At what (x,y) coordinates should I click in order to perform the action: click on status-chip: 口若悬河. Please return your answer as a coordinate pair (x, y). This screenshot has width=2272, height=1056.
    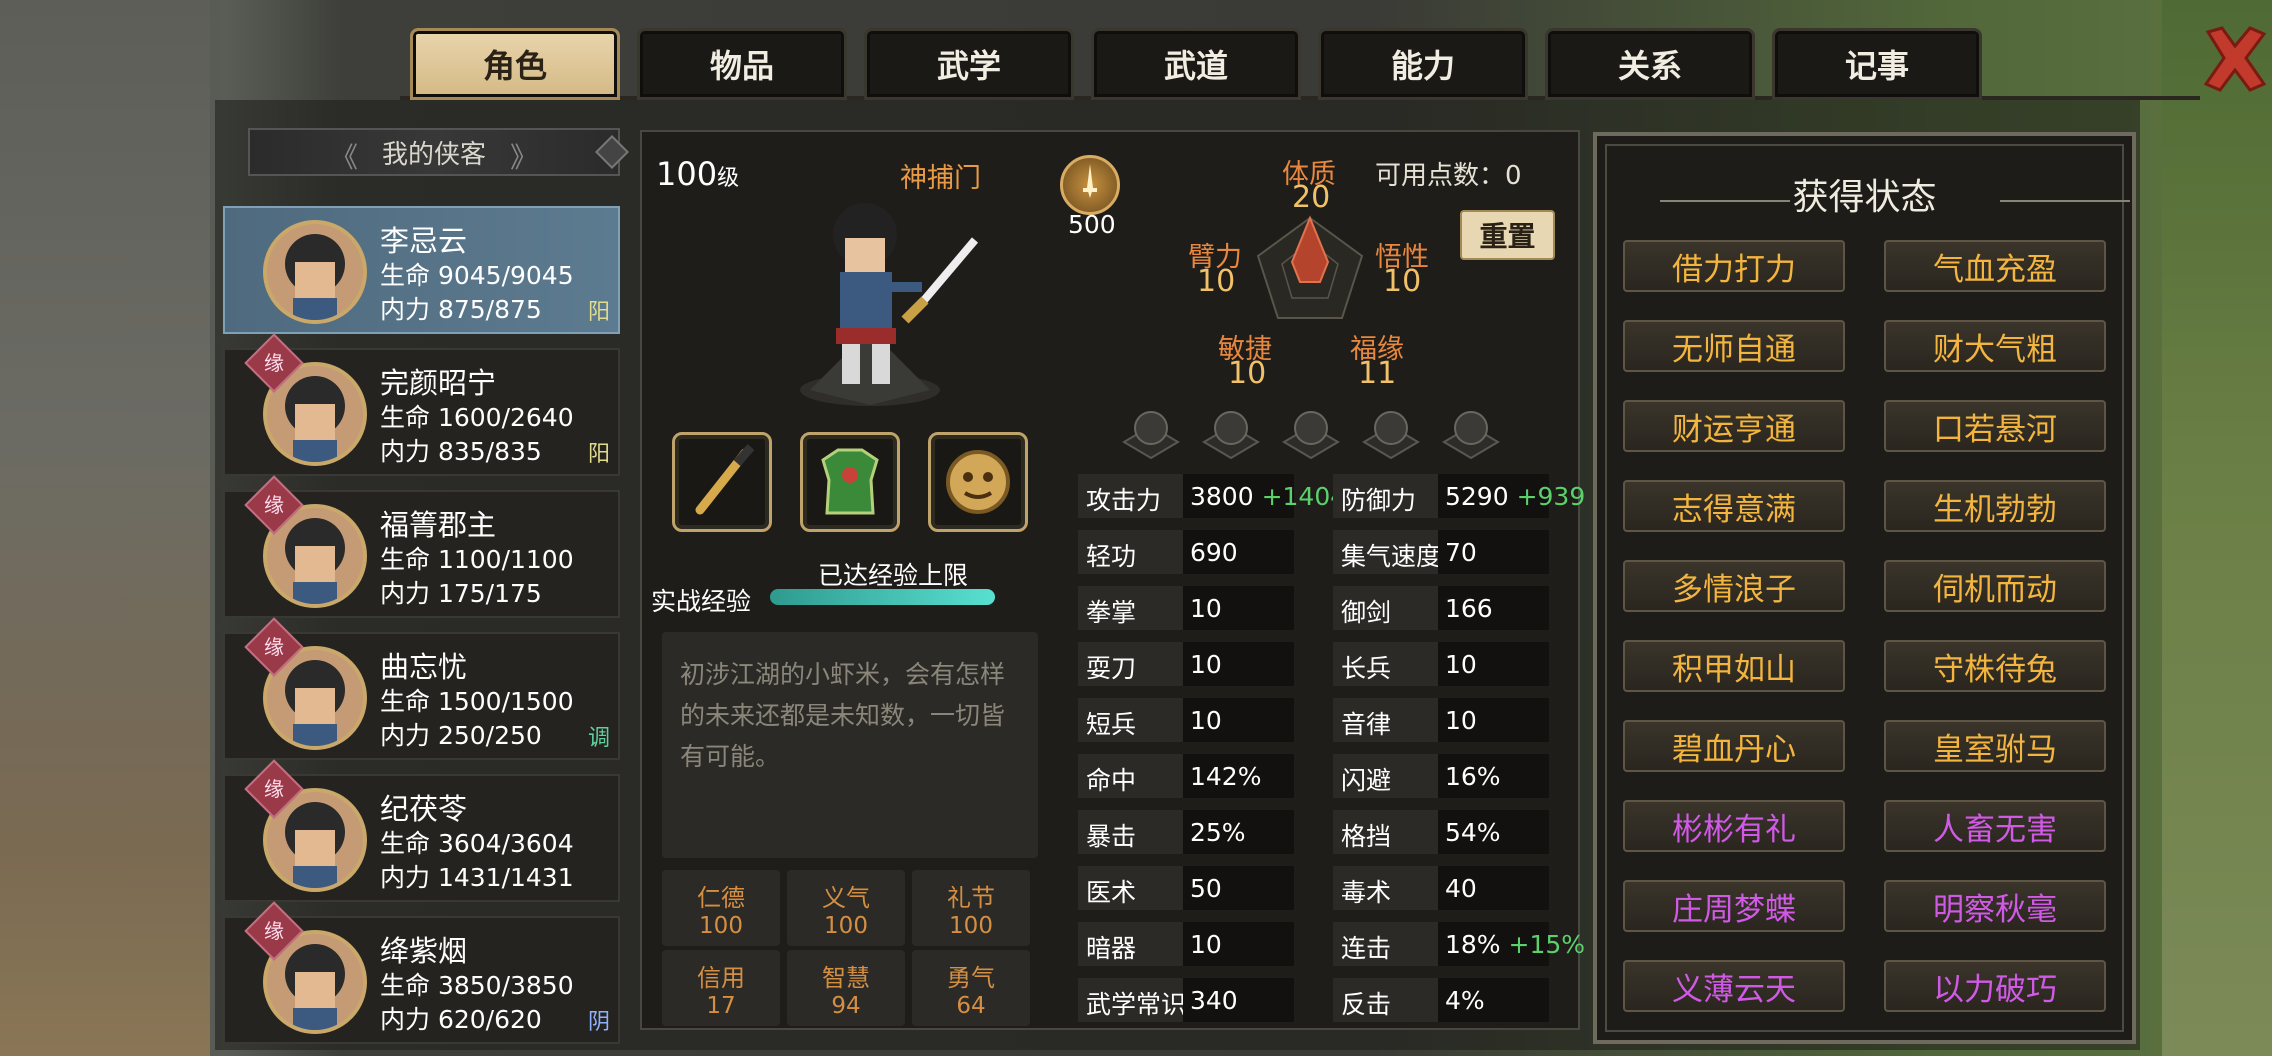
    Looking at the image, I should click on (1995, 426).